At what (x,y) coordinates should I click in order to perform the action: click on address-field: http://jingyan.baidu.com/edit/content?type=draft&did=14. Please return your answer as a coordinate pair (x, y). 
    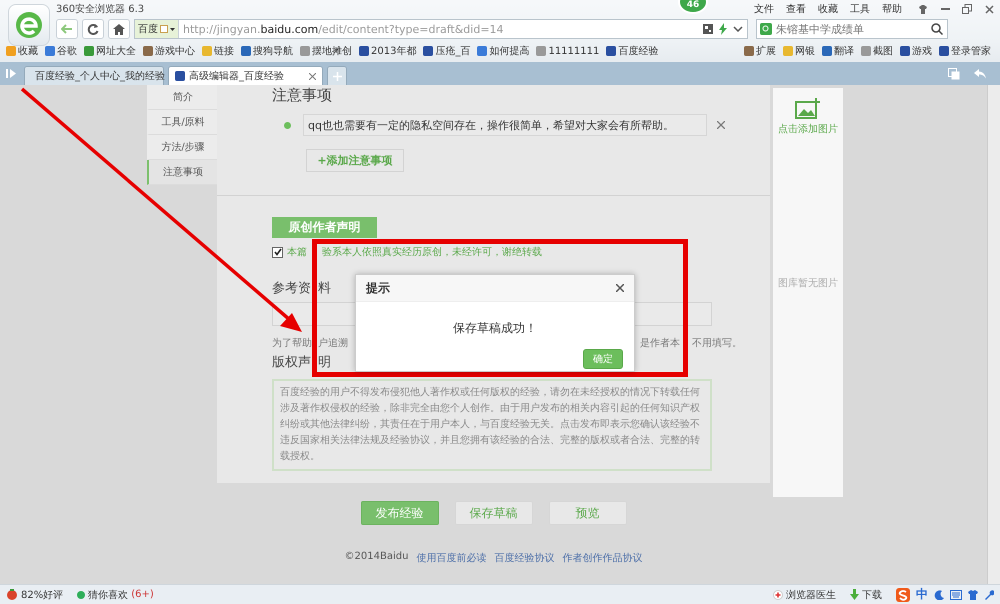
    Looking at the image, I should click on (441, 29).